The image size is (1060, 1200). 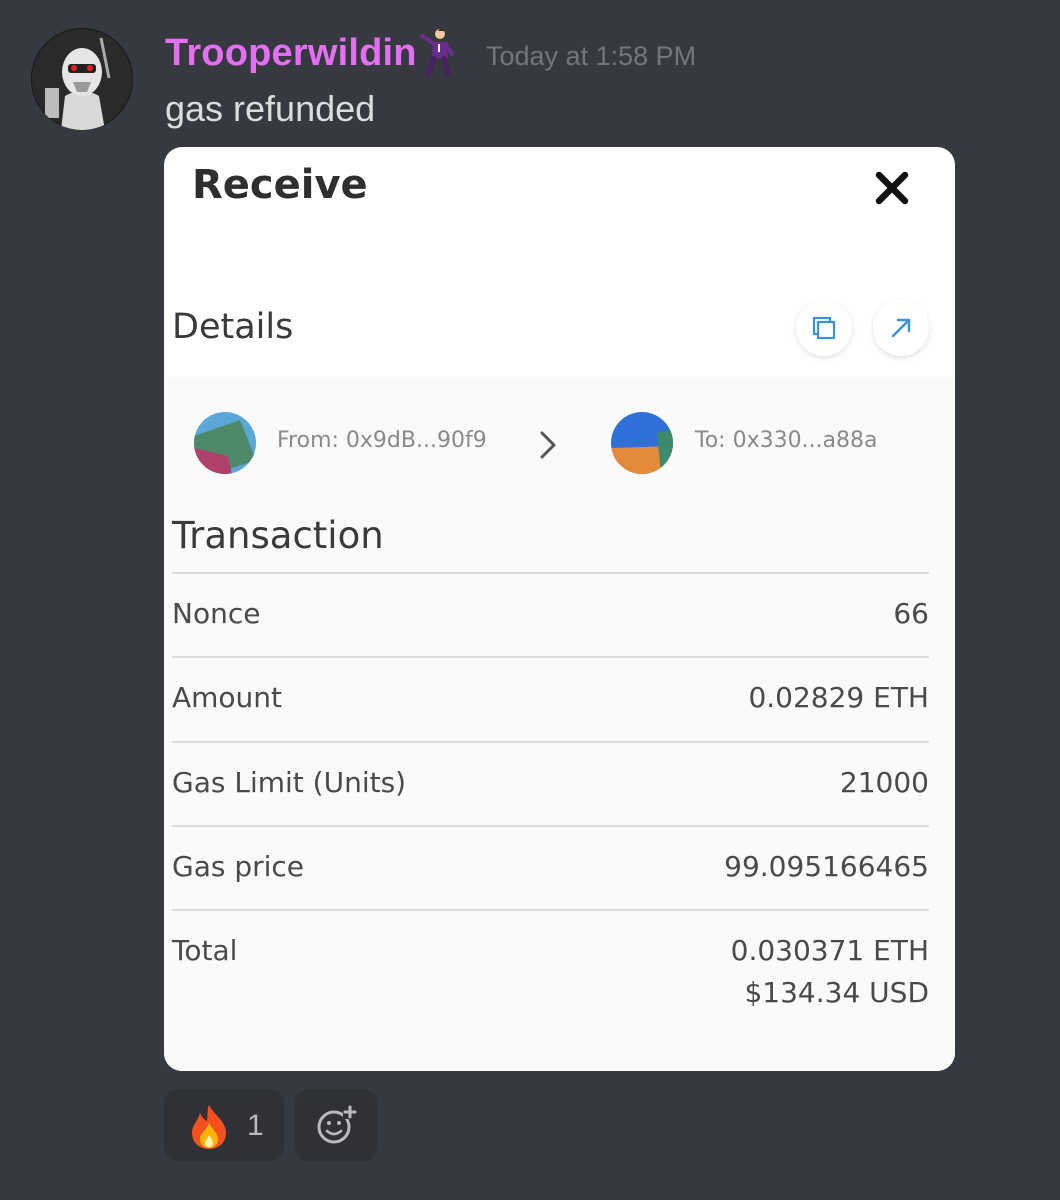 I want to click on gas-price-label: Gas price, so click(x=238, y=866).